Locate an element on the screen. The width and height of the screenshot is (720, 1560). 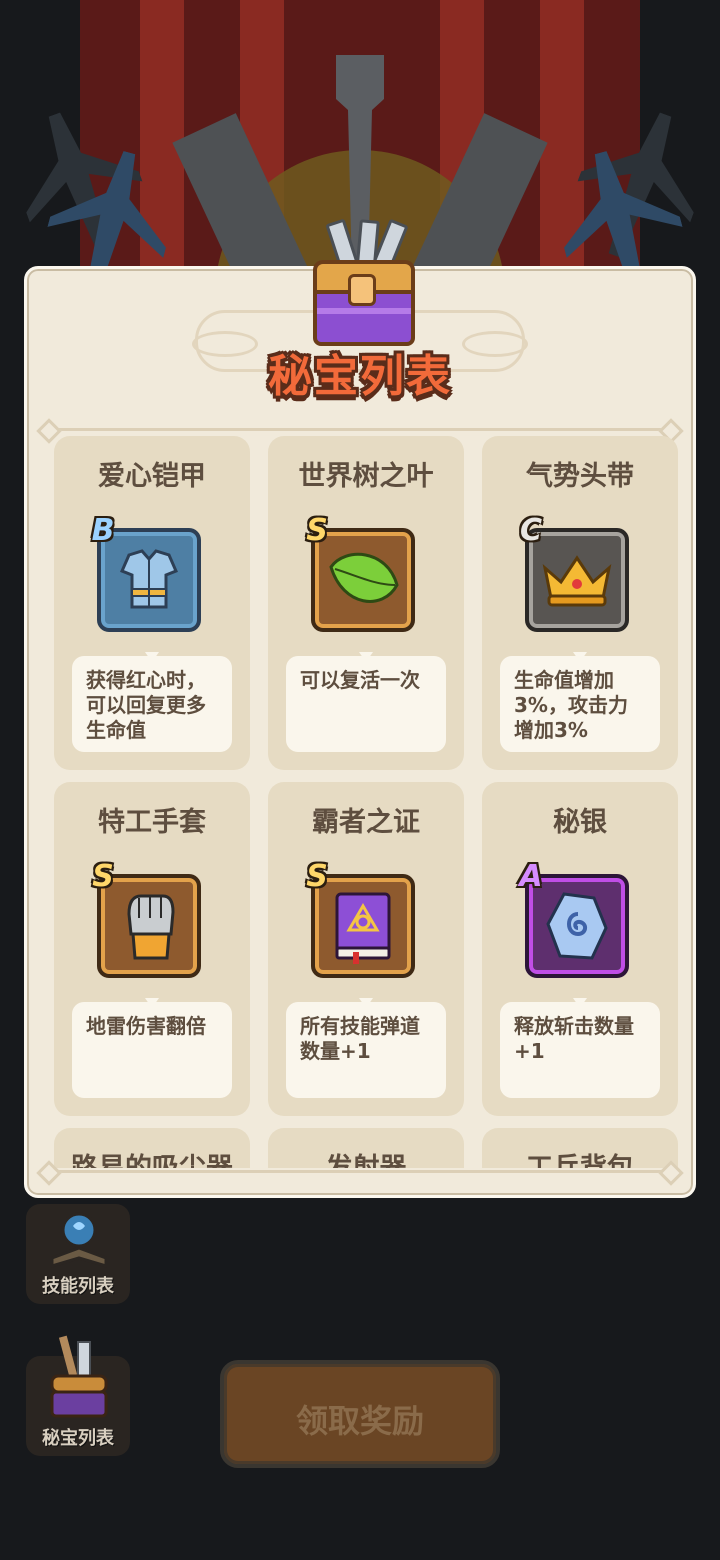
treasure-name: 特工手套 is located at coordinates (152, 822).